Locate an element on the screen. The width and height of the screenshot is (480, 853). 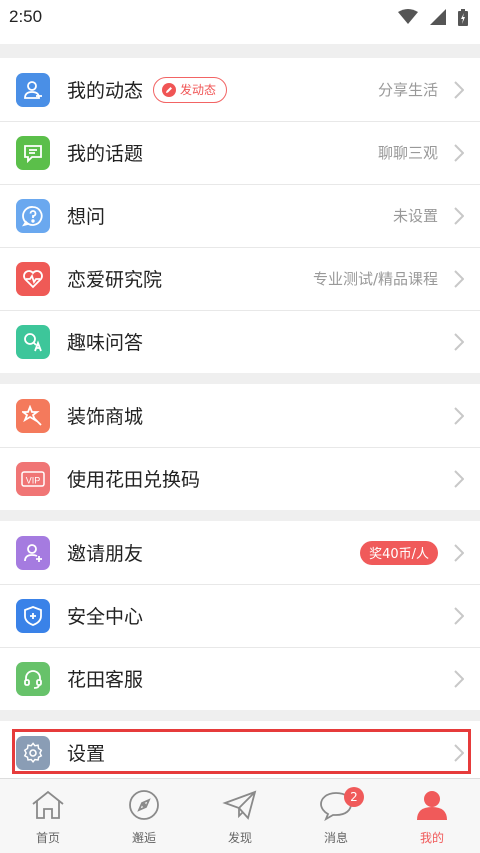
gear-icon is located at coordinates (33, 752).